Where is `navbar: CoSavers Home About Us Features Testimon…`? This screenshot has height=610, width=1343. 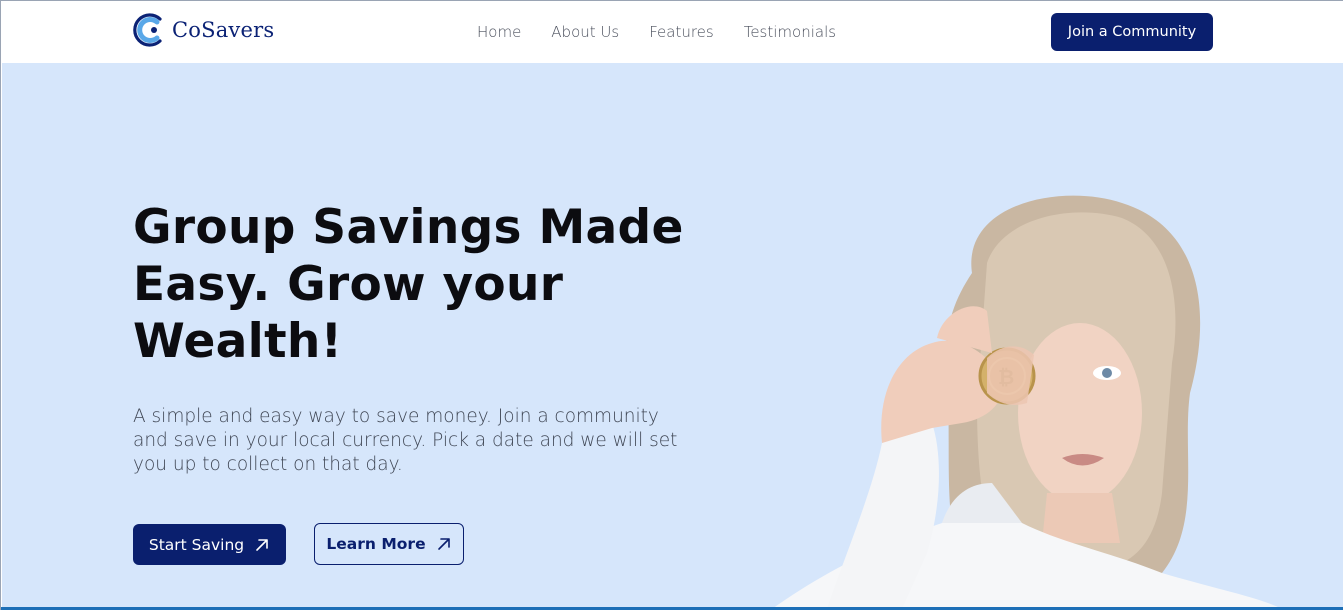
navbar: CoSavers Home About Us Features Testimon… is located at coordinates (672, 32).